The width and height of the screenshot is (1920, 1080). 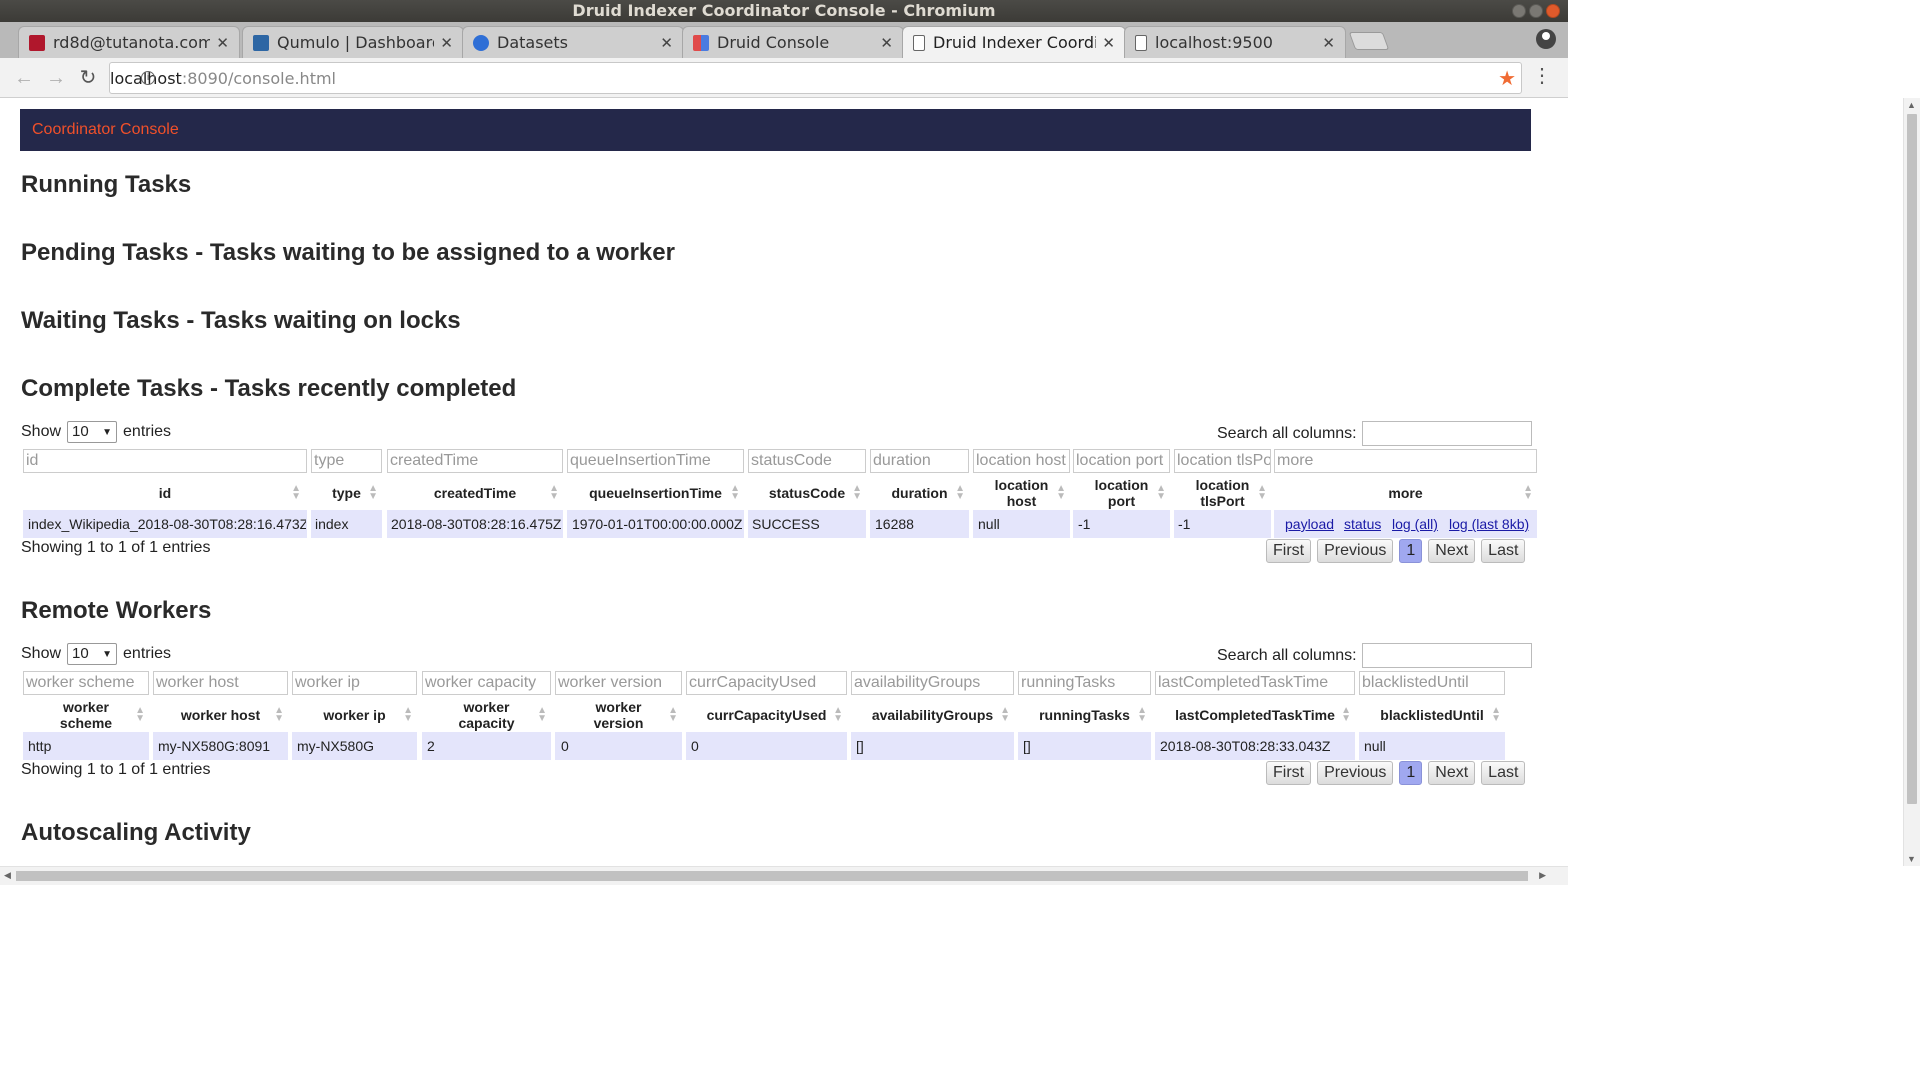 What do you see at coordinates (655, 493) in the screenshot?
I see `column-header-queueinsertiontime: queueInsertionTime ▲ ▼` at bounding box center [655, 493].